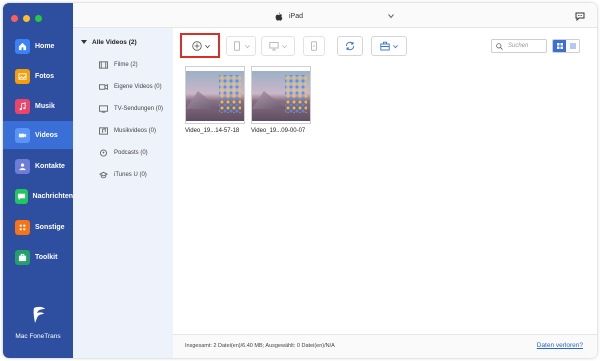 Image resolution: width=600 pixels, height=361 pixels. I want to click on sidebar-item-sonstige: Sonstige, so click(38, 227).